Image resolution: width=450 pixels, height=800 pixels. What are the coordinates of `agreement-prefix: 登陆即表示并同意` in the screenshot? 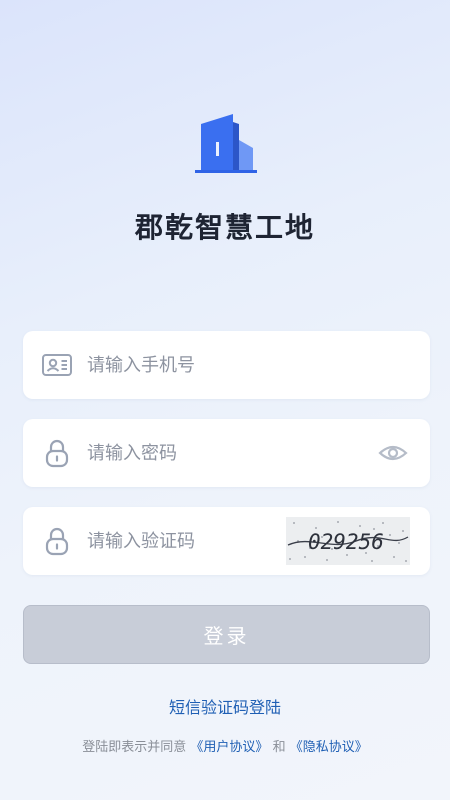 It's located at (134, 747).